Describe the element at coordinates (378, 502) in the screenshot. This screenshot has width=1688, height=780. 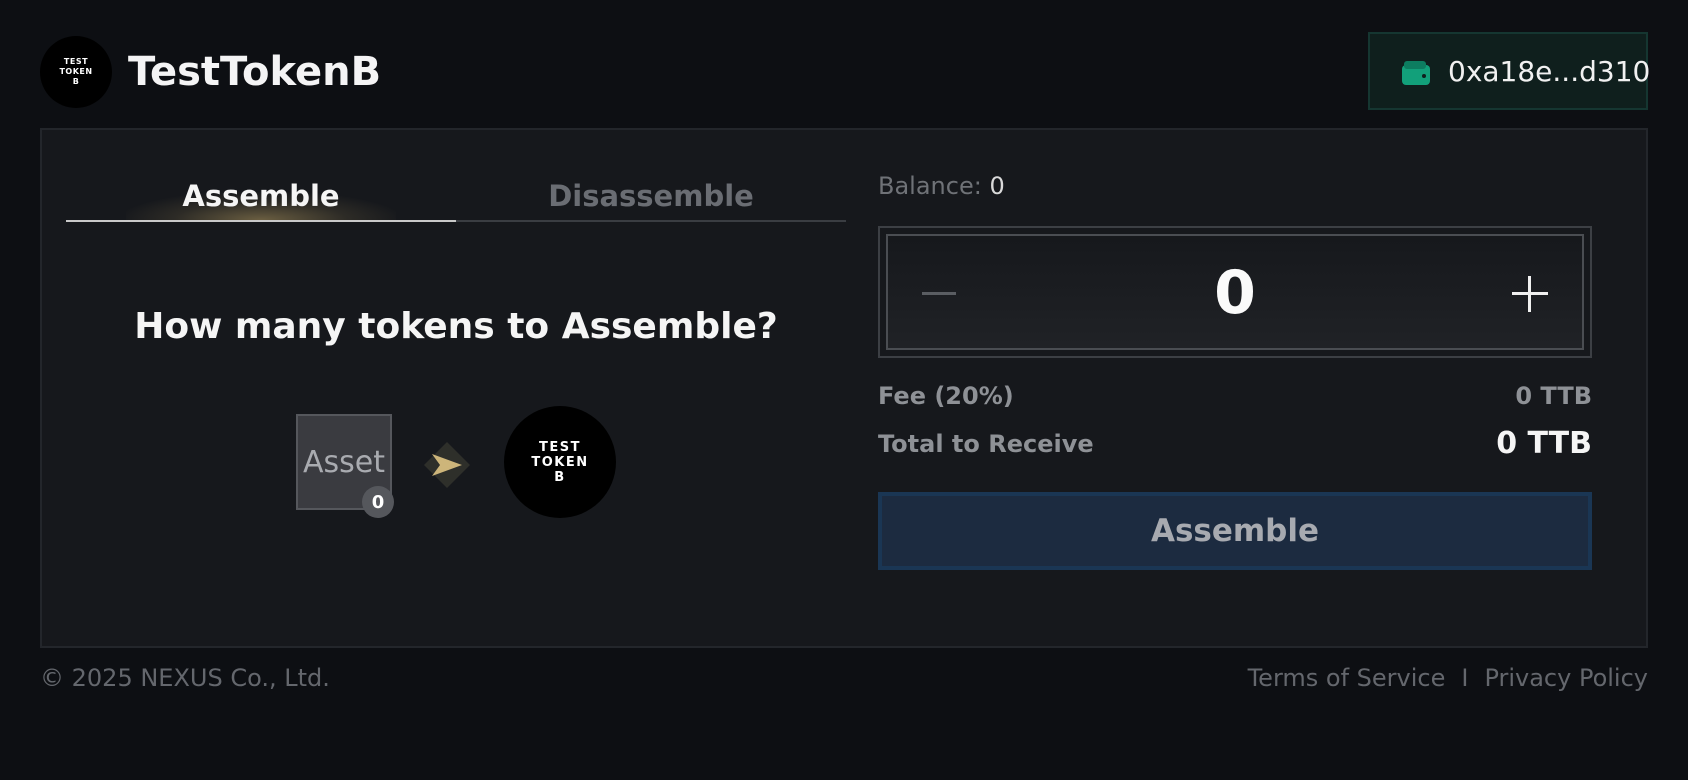
I see `asset-count-badge: 0` at that location.